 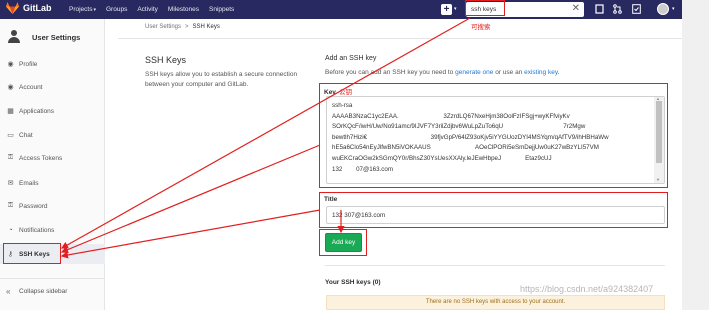 I want to click on watermark: https://blog.csdn.net/a924382407, so click(x=587, y=289).